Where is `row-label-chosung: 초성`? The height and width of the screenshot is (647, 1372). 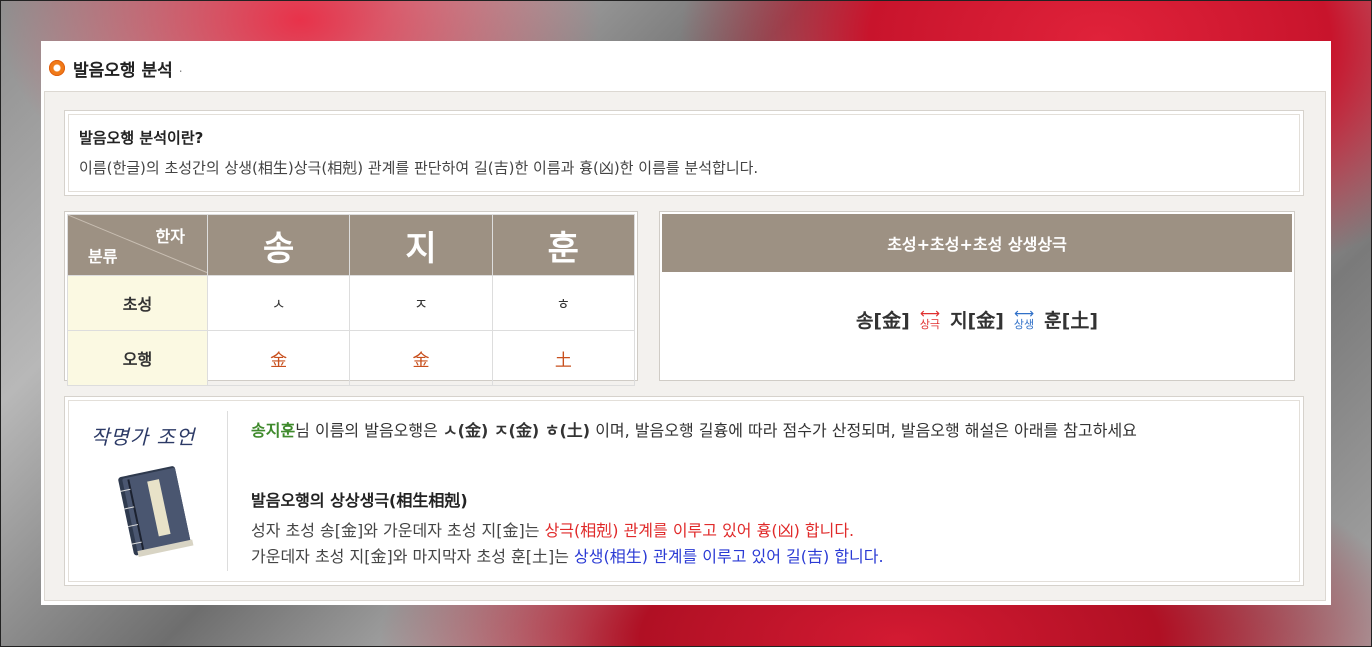 row-label-chosung: 초성 is located at coordinates (137, 303).